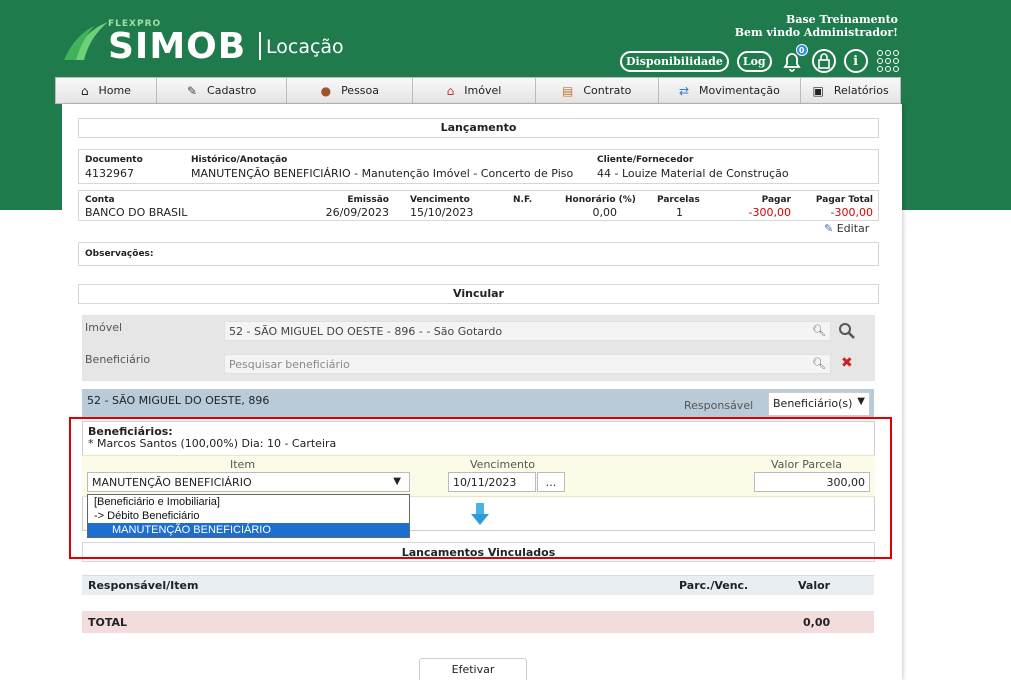 Image resolution: width=1011 pixels, height=680 pixels. What do you see at coordinates (136, 212) in the screenshot?
I see `conta-value: BANCO DO BRASIL` at bounding box center [136, 212].